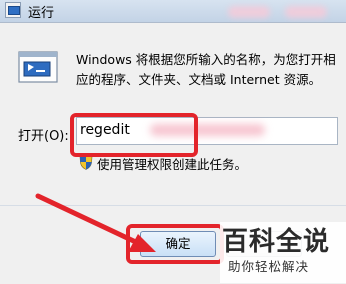 The height and width of the screenshot is (284, 346). What do you see at coordinates (306, 12) in the screenshot?
I see `close-button` at bounding box center [306, 12].